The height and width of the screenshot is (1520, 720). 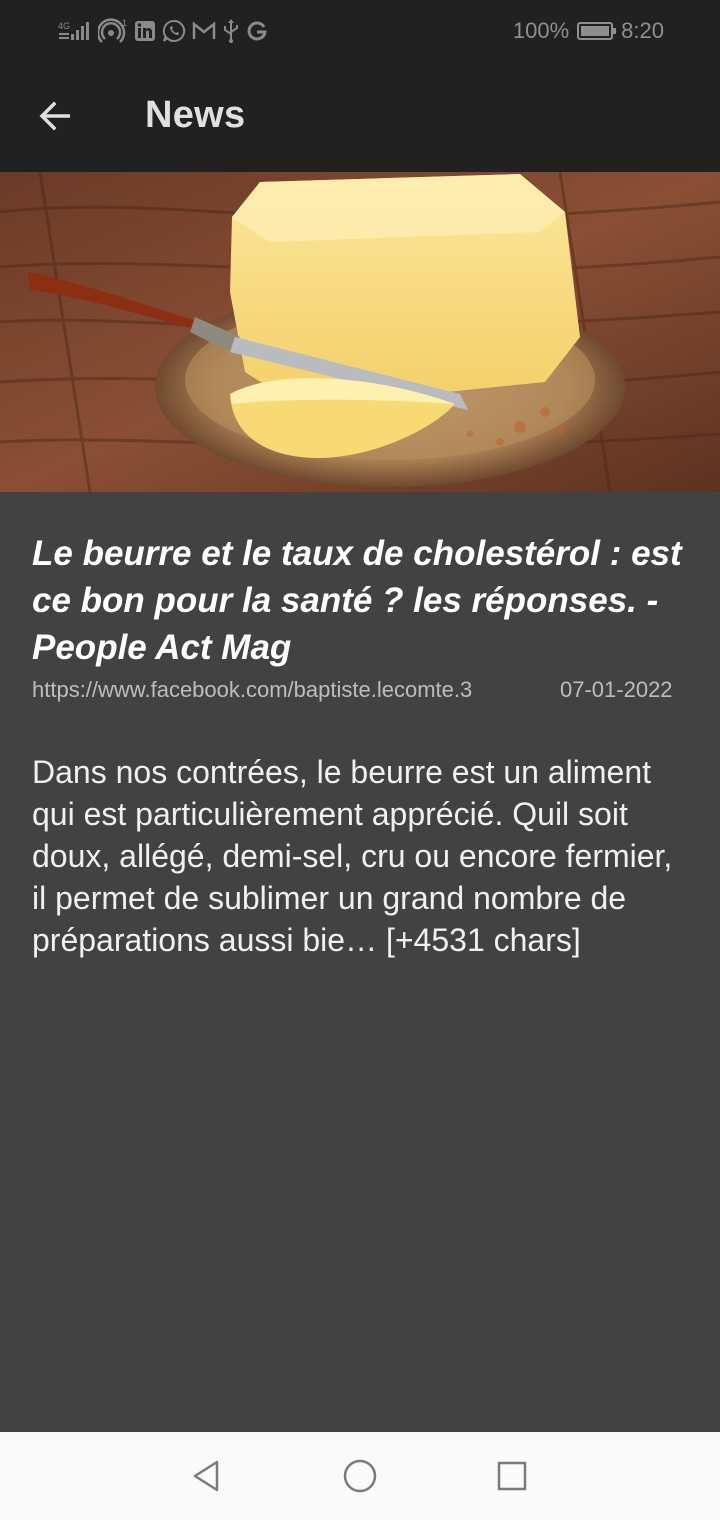 What do you see at coordinates (174, 31) in the screenshot?
I see `whatsapp-icon` at bounding box center [174, 31].